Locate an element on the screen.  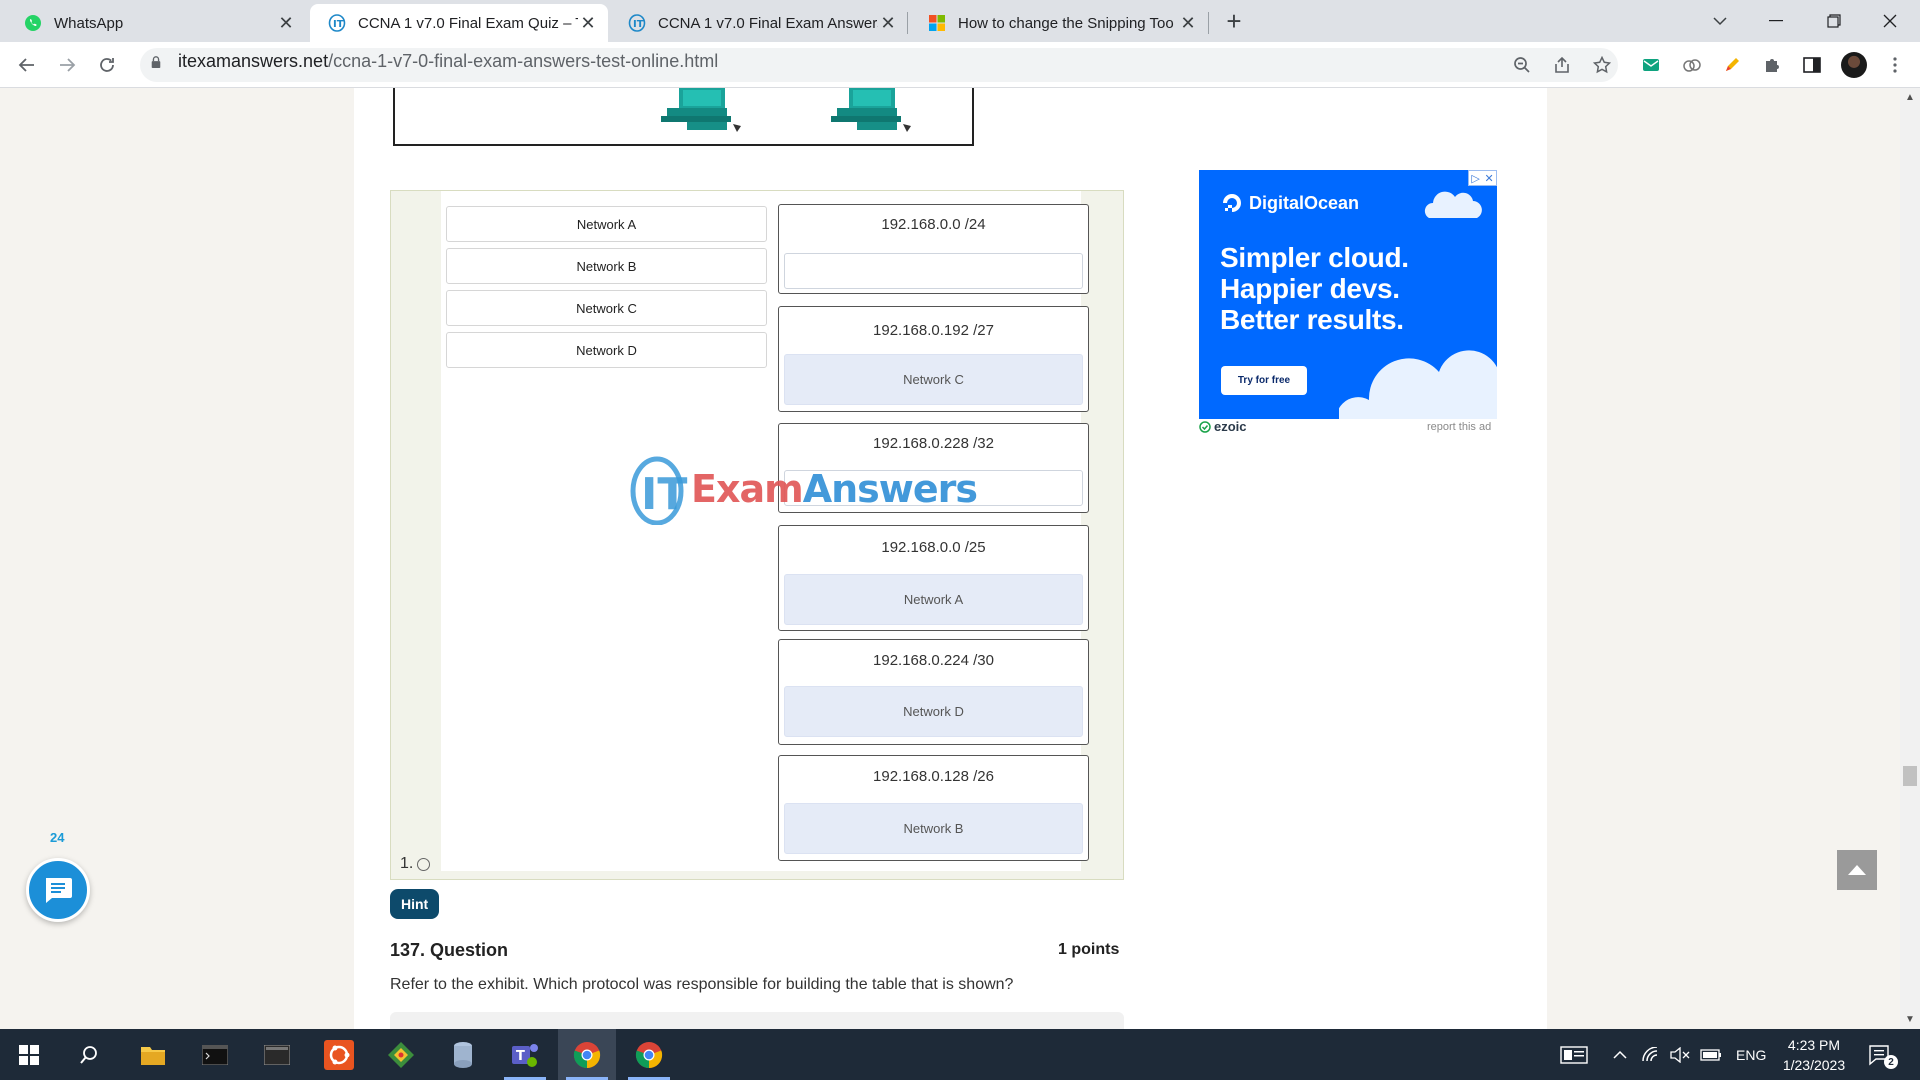
drop-target: 192.168.0.224 /30 Network D is located at coordinates (933, 692).